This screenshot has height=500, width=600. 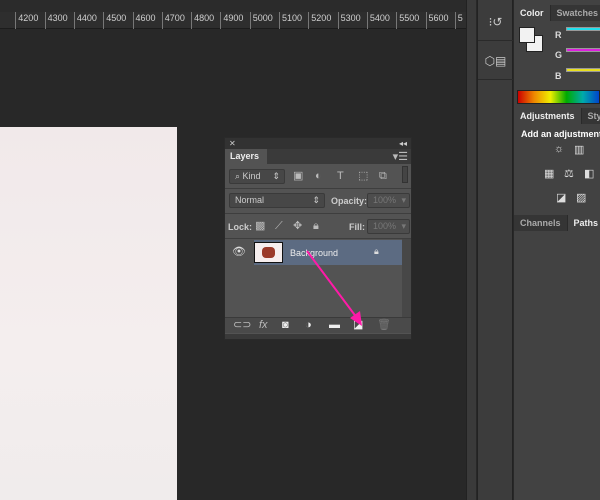 What do you see at coordinates (332, 284) in the screenshot?
I see `arrow-shaft` at bounding box center [332, 284].